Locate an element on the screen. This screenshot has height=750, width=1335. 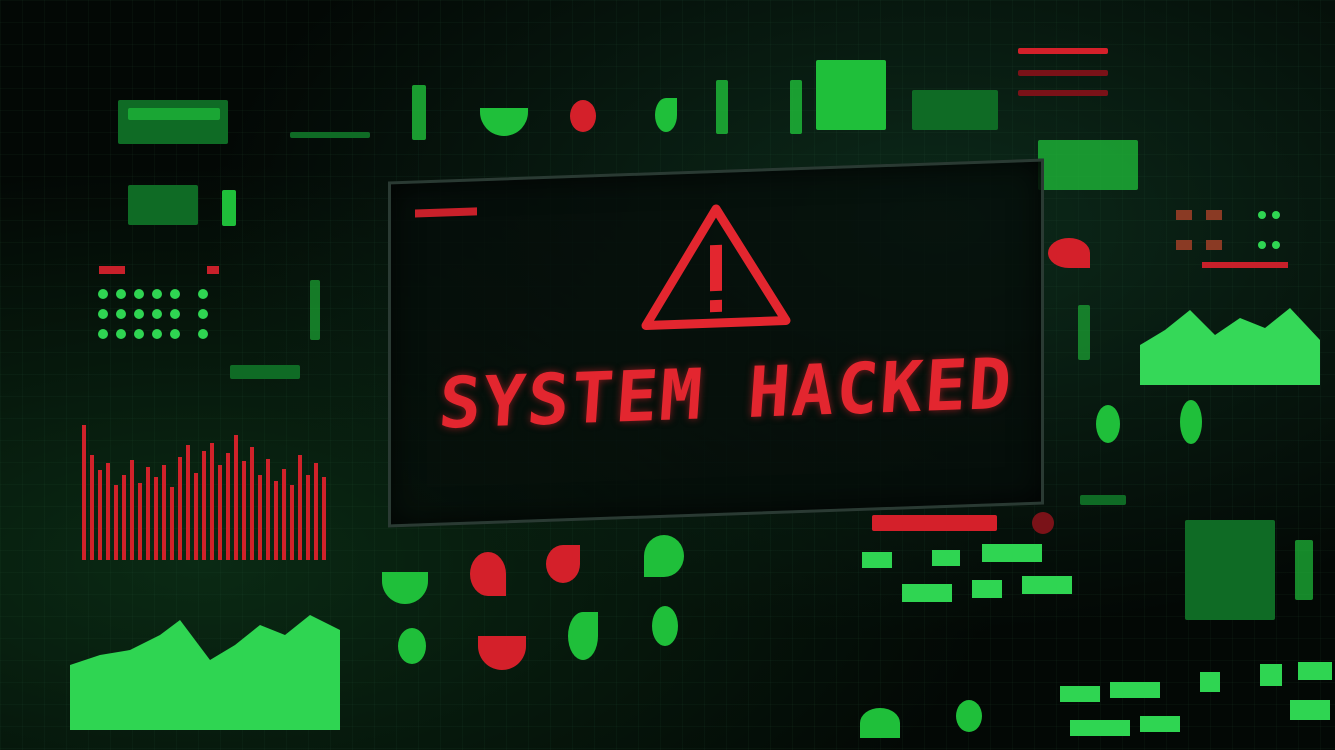
red-bar-graph-graphic is located at coordinates (204, 492).